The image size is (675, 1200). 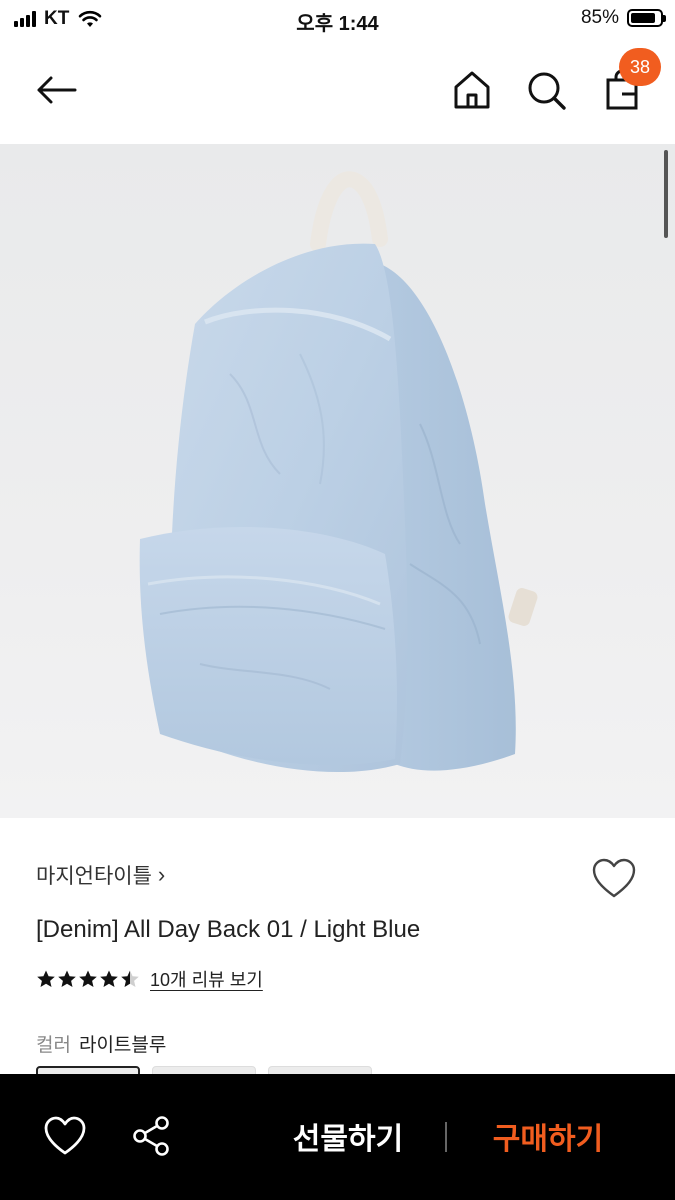 I want to click on bottom-wishlist-button, so click(x=65, y=1136).